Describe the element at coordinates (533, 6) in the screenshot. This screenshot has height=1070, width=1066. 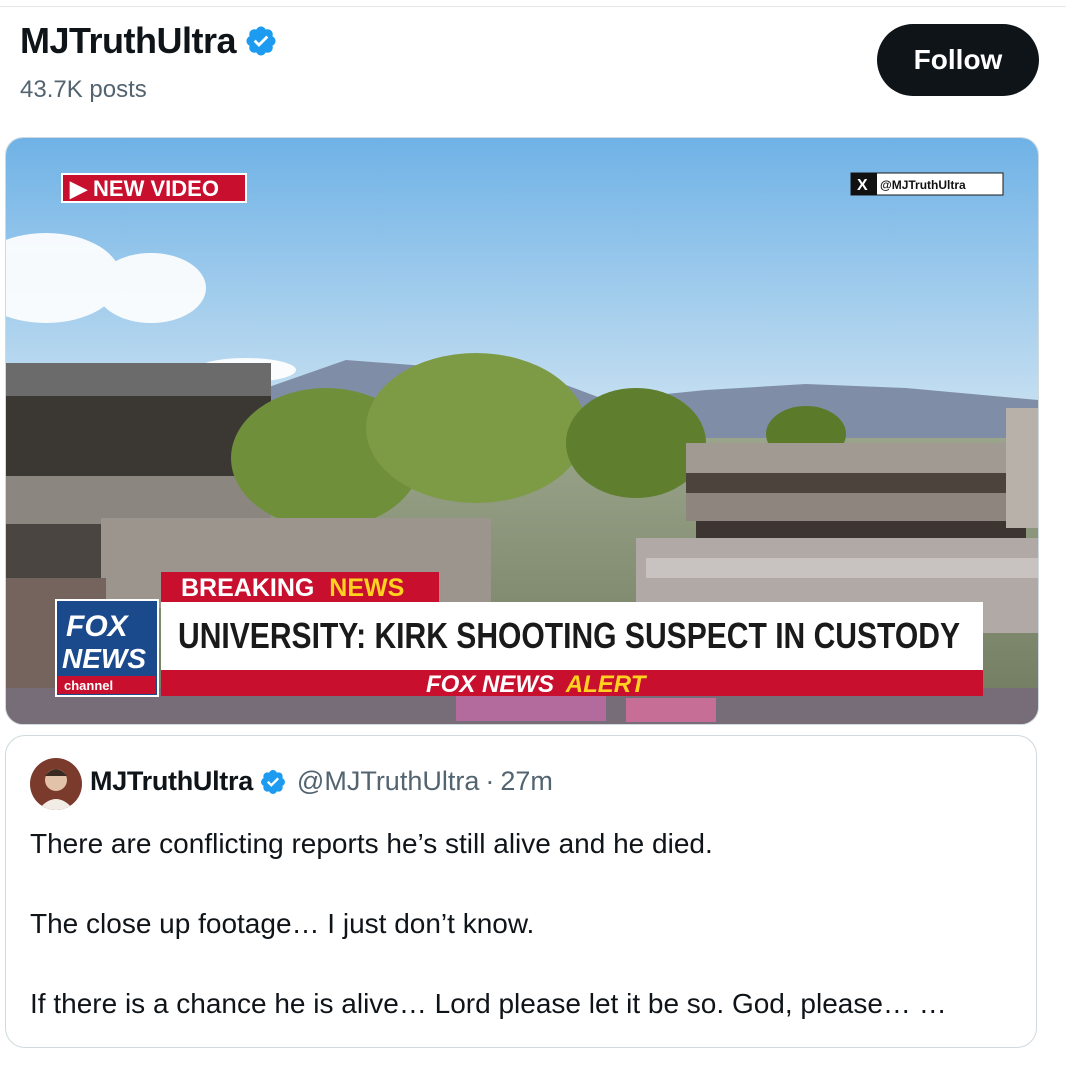
I see `top-divider` at that location.